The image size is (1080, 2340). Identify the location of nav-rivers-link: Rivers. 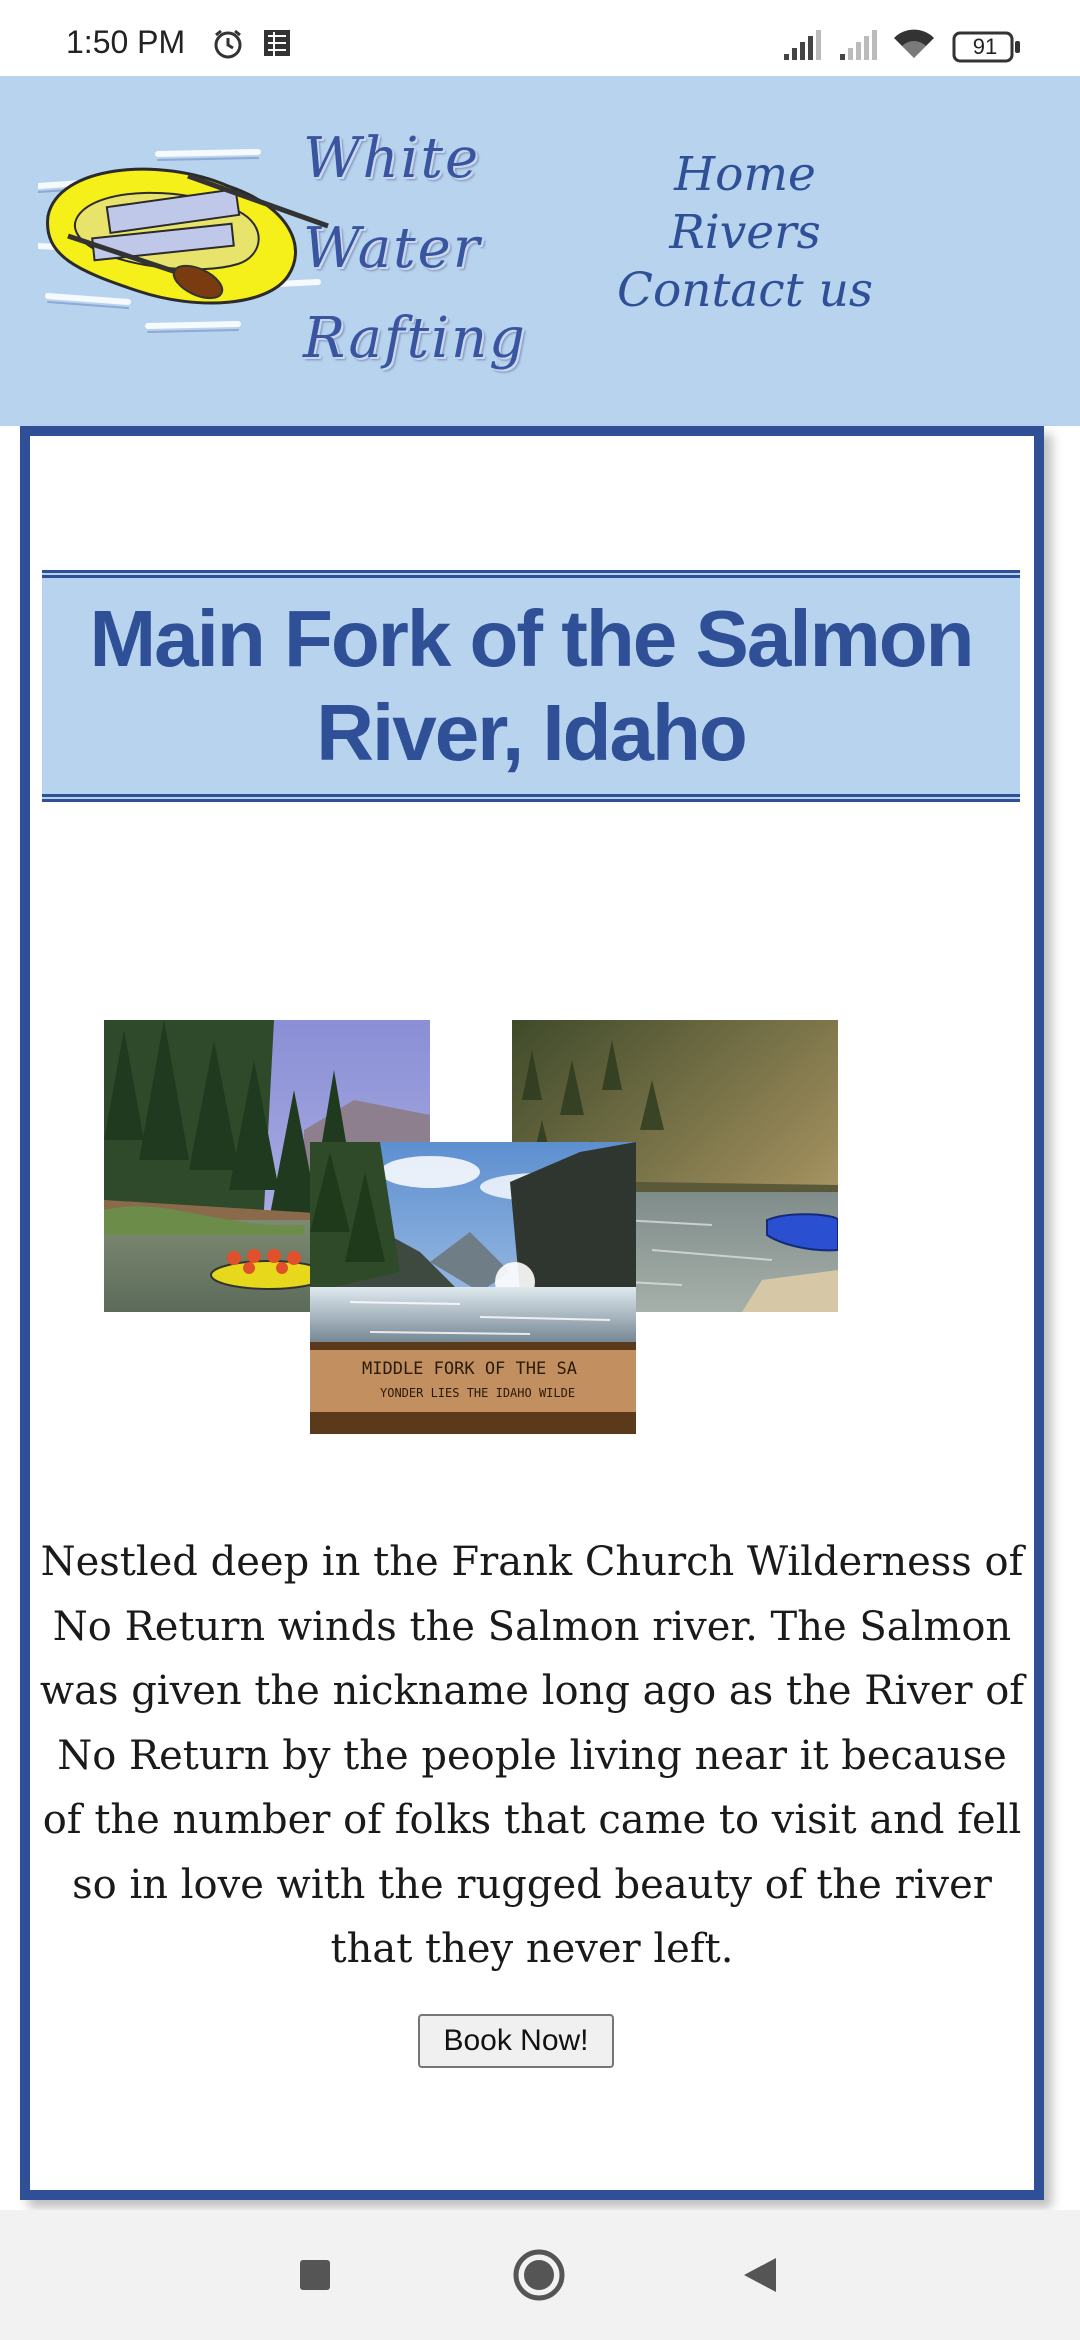
(745, 233).